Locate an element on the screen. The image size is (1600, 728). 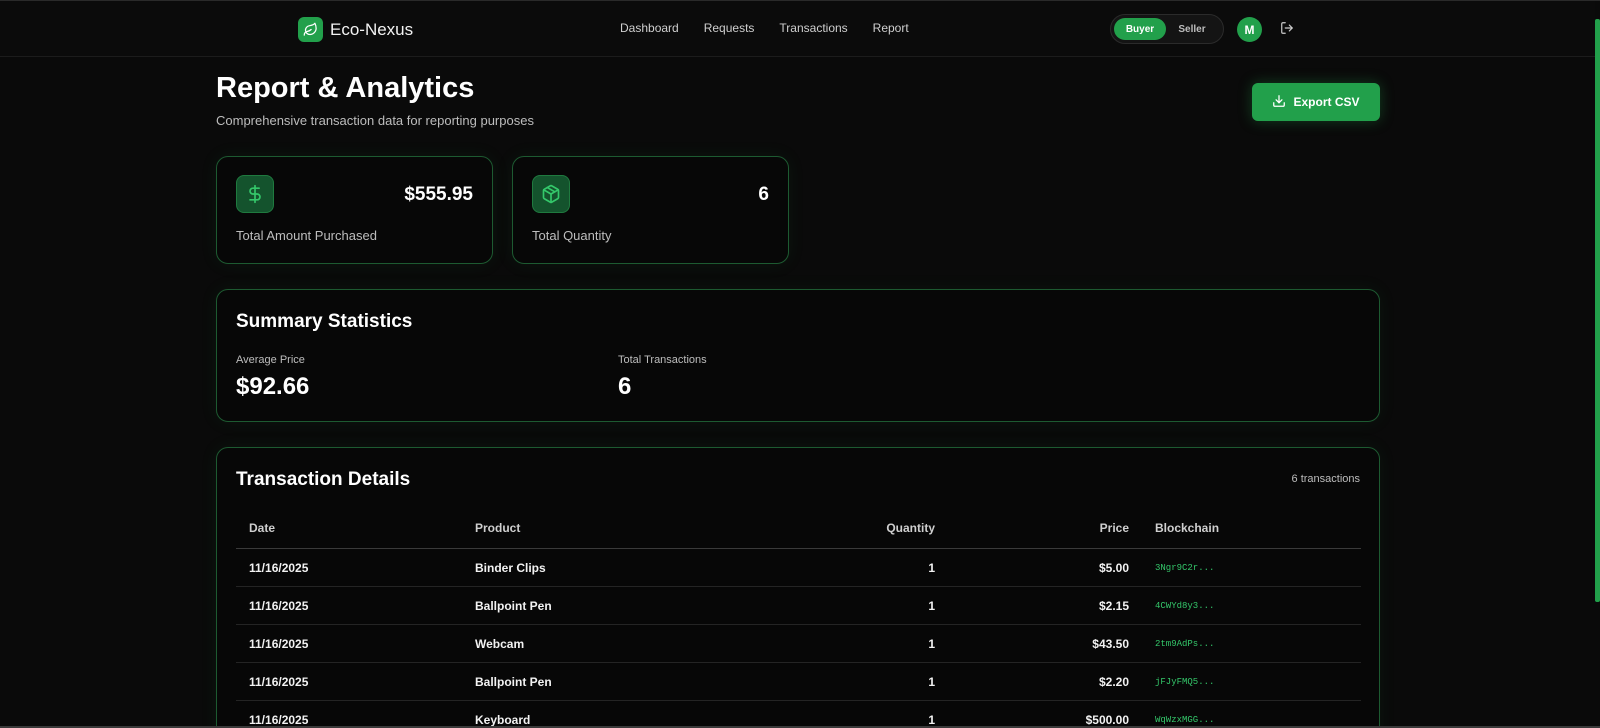
cell-product: Keyboard is located at coordinates (503, 719).